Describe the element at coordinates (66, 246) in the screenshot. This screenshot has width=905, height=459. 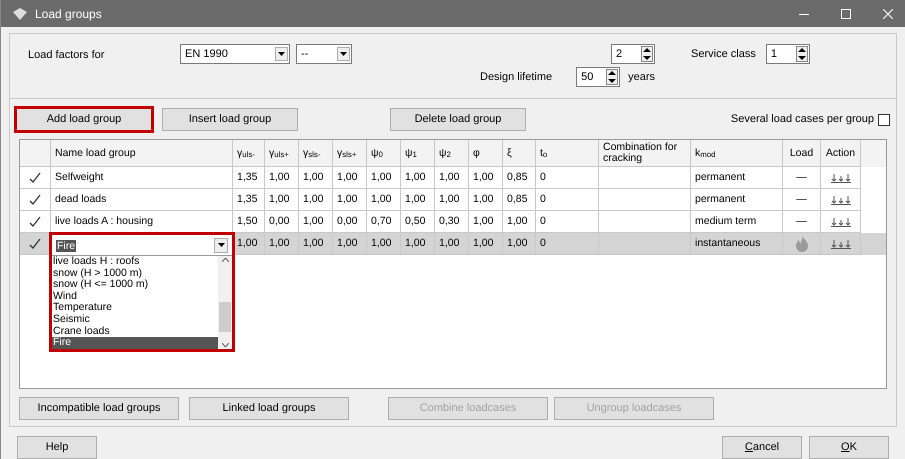
I see `combo-value: Fire` at that location.